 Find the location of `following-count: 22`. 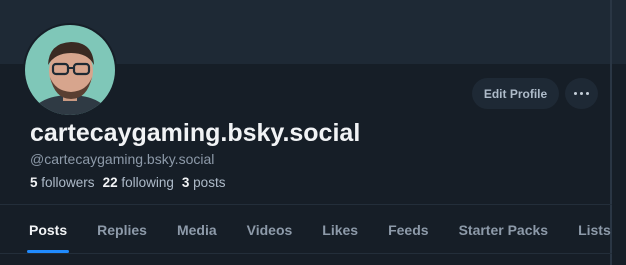

following-count: 22 is located at coordinates (110, 182).